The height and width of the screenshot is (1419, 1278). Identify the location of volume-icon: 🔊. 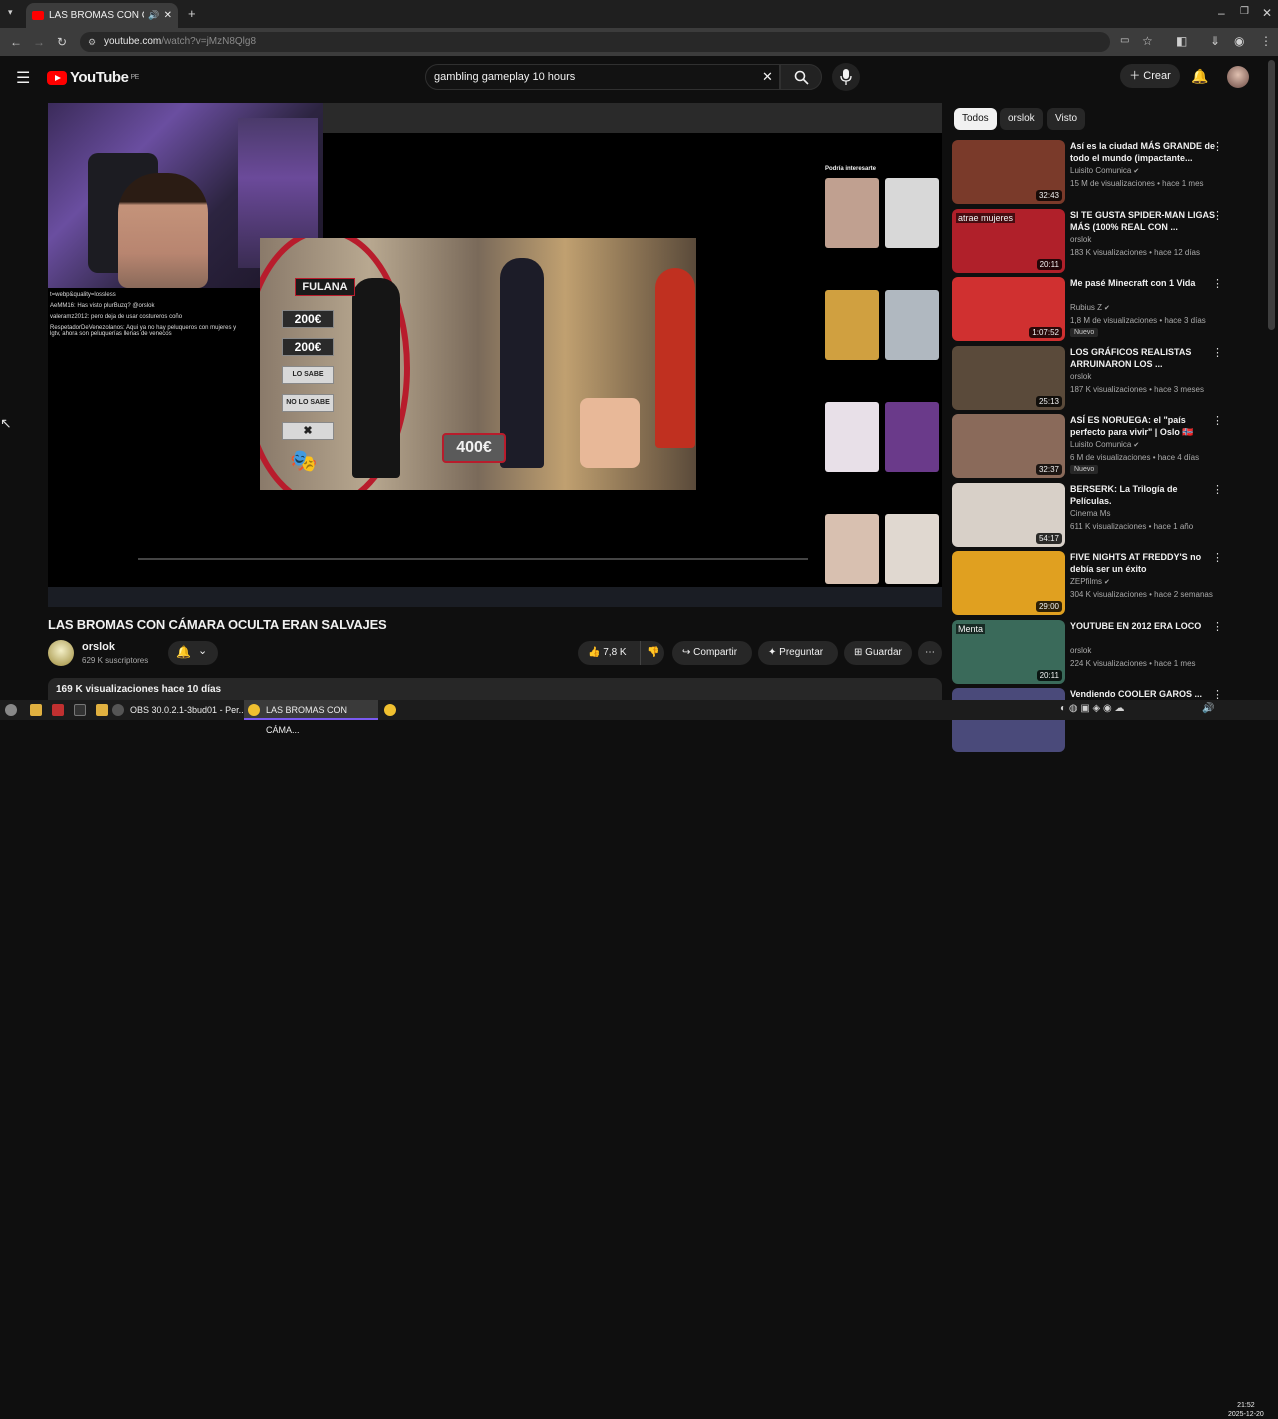
(1208, 708).